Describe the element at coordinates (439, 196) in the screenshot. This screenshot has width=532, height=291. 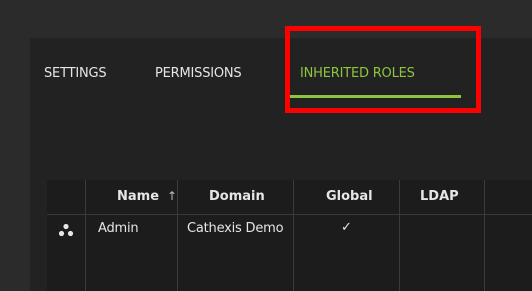
I see `column-header-ldap: LDAP` at that location.